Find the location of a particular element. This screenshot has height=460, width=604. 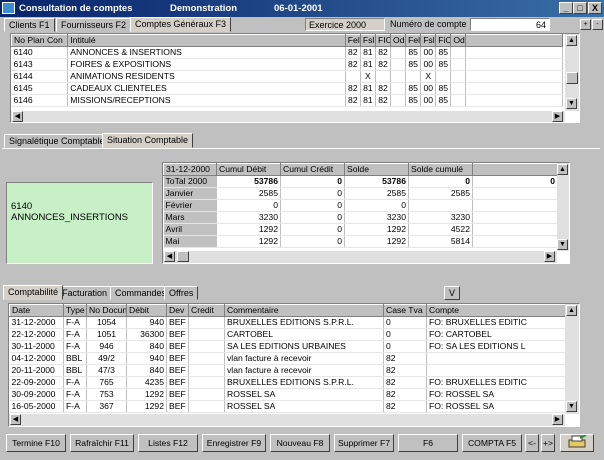

column-header: Case Tva is located at coordinates (405, 310).